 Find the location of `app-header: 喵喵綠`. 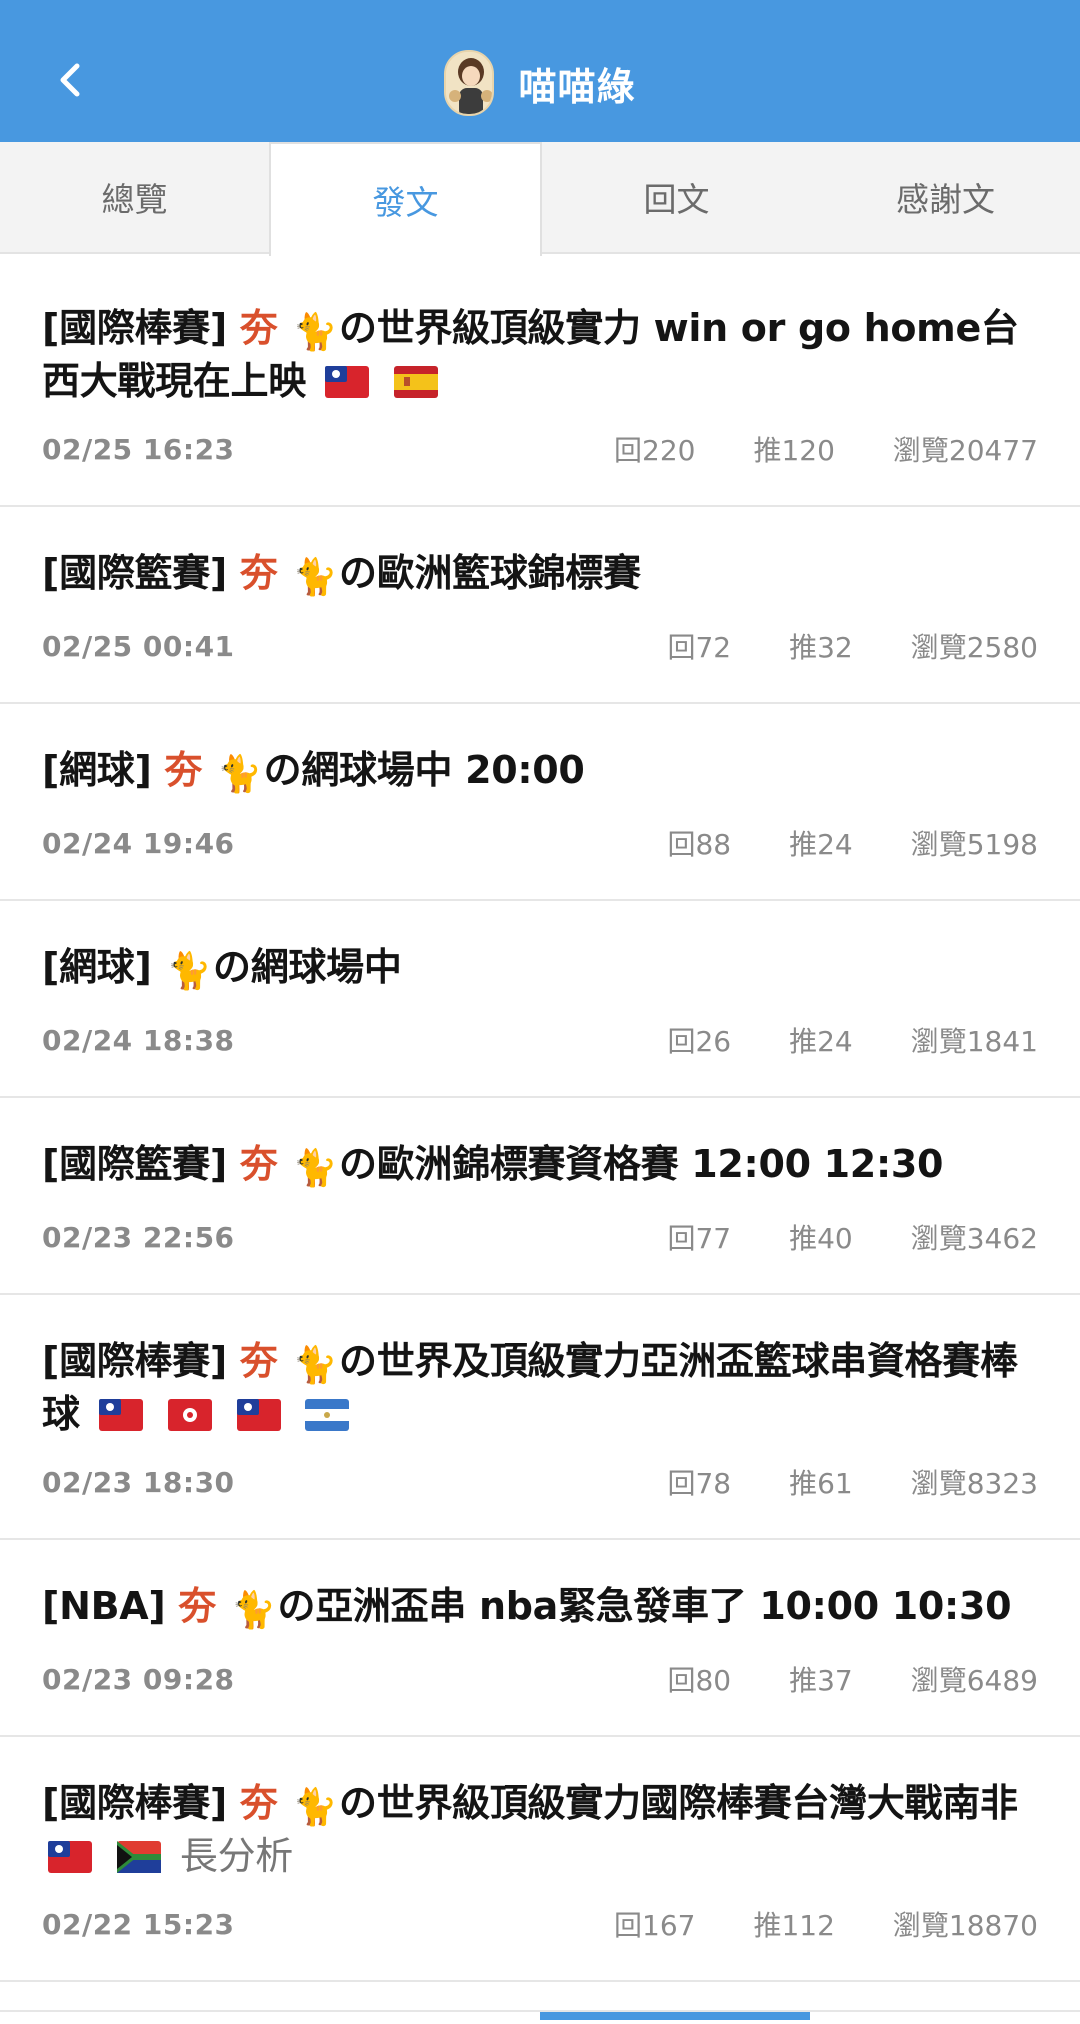

app-header: 喵喵綠 is located at coordinates (540, 71).